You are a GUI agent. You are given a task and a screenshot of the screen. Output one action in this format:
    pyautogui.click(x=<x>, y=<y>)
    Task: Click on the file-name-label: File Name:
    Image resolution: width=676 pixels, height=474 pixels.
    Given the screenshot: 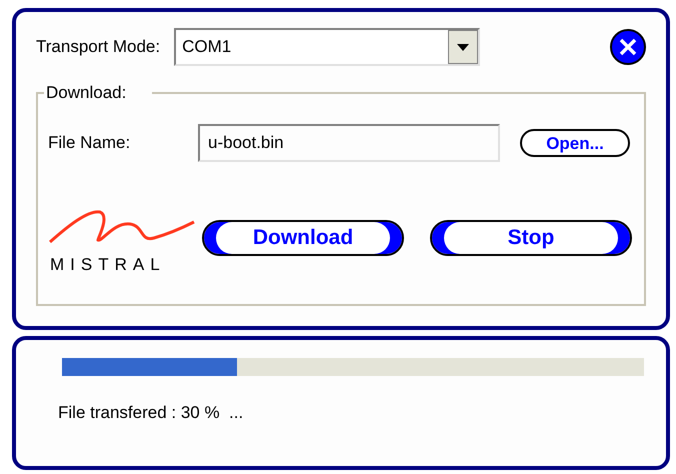 What is the action you would take?
    pyautogui.click(x=90, y=143)
    